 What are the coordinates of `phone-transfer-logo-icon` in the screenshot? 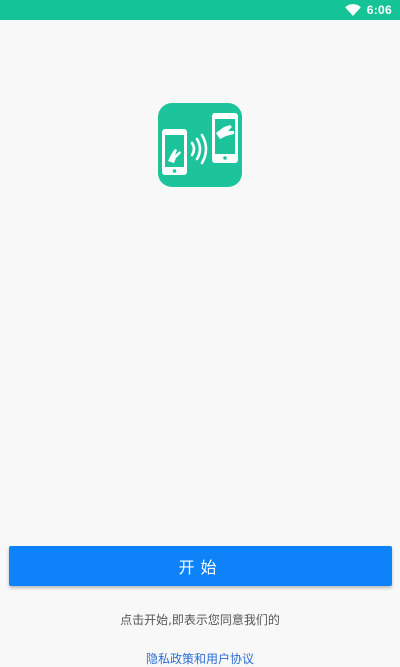 It's located at (200, 145).